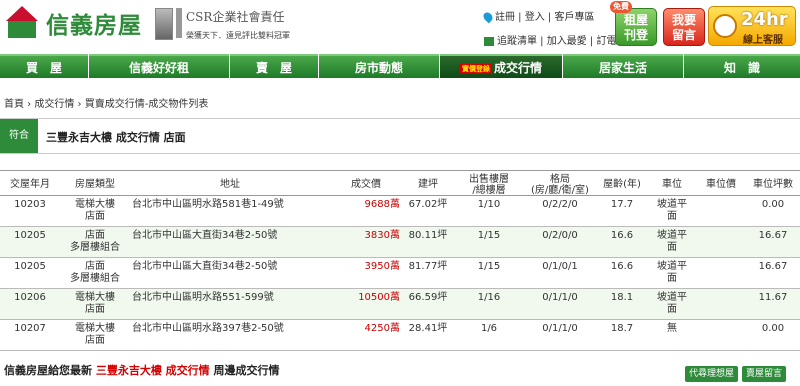  Describe the element at coordinates (560, 235) in the screenshot. I see `cell-layout: 0/2/0/0` at that location.